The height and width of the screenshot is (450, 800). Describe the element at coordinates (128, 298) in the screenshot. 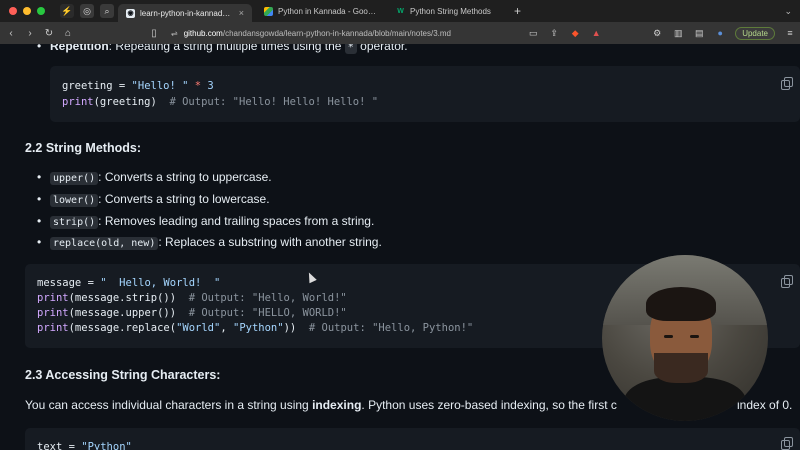

I see `code-token: (message.strip())` at that location.